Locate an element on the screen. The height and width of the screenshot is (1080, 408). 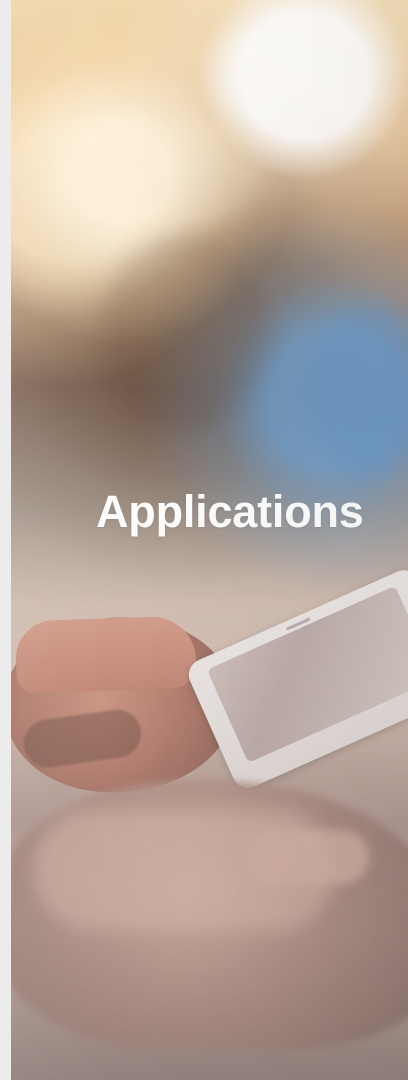
page-title: Applications is located at coordinates (230, 511).